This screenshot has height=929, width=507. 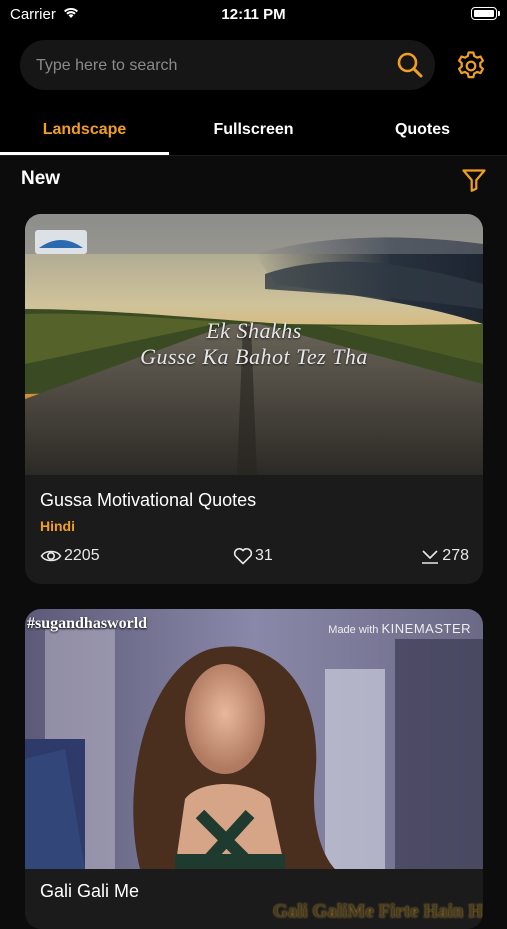 What do you see at coordinates (84, 131) in the screenshot?
I see `tab-landscape: Landscape` at bounding box center [84, 131].